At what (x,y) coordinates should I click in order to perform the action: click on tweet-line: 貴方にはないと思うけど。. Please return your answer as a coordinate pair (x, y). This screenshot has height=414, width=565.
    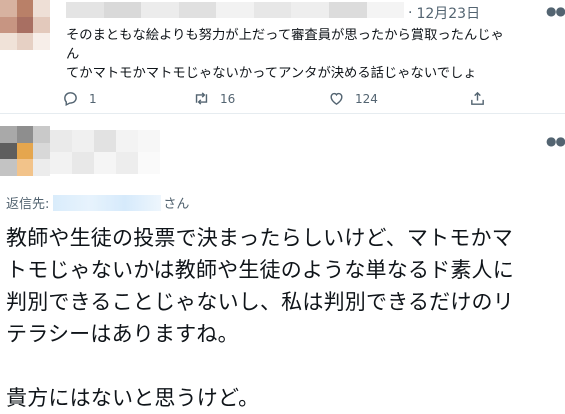
    Looking at the image, I should click on (133, 398).